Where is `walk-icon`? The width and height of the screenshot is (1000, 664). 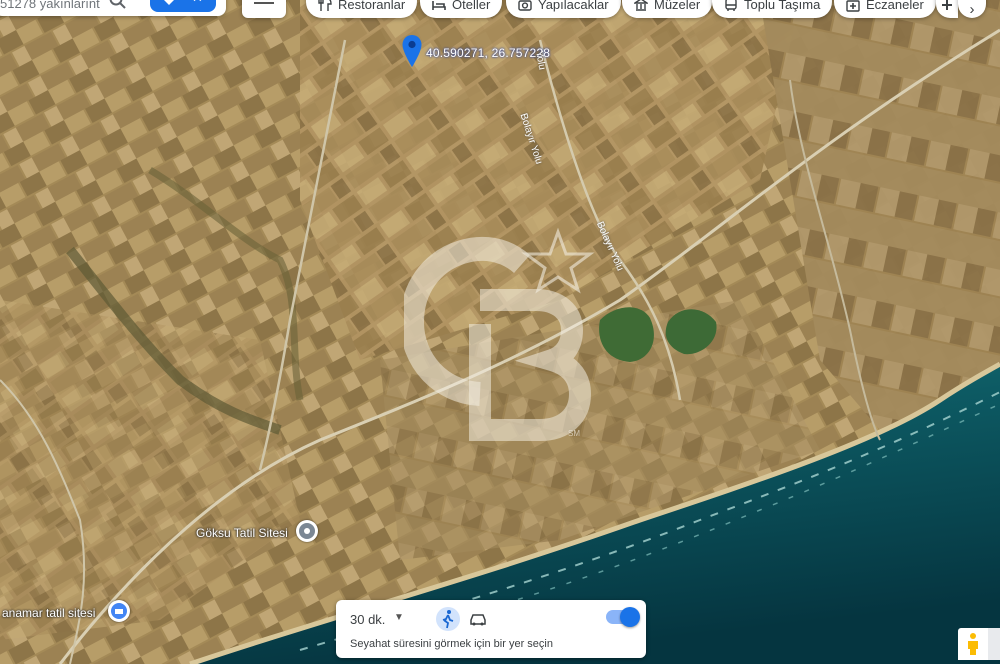
walk-icon is located at coordinates (448, 619).